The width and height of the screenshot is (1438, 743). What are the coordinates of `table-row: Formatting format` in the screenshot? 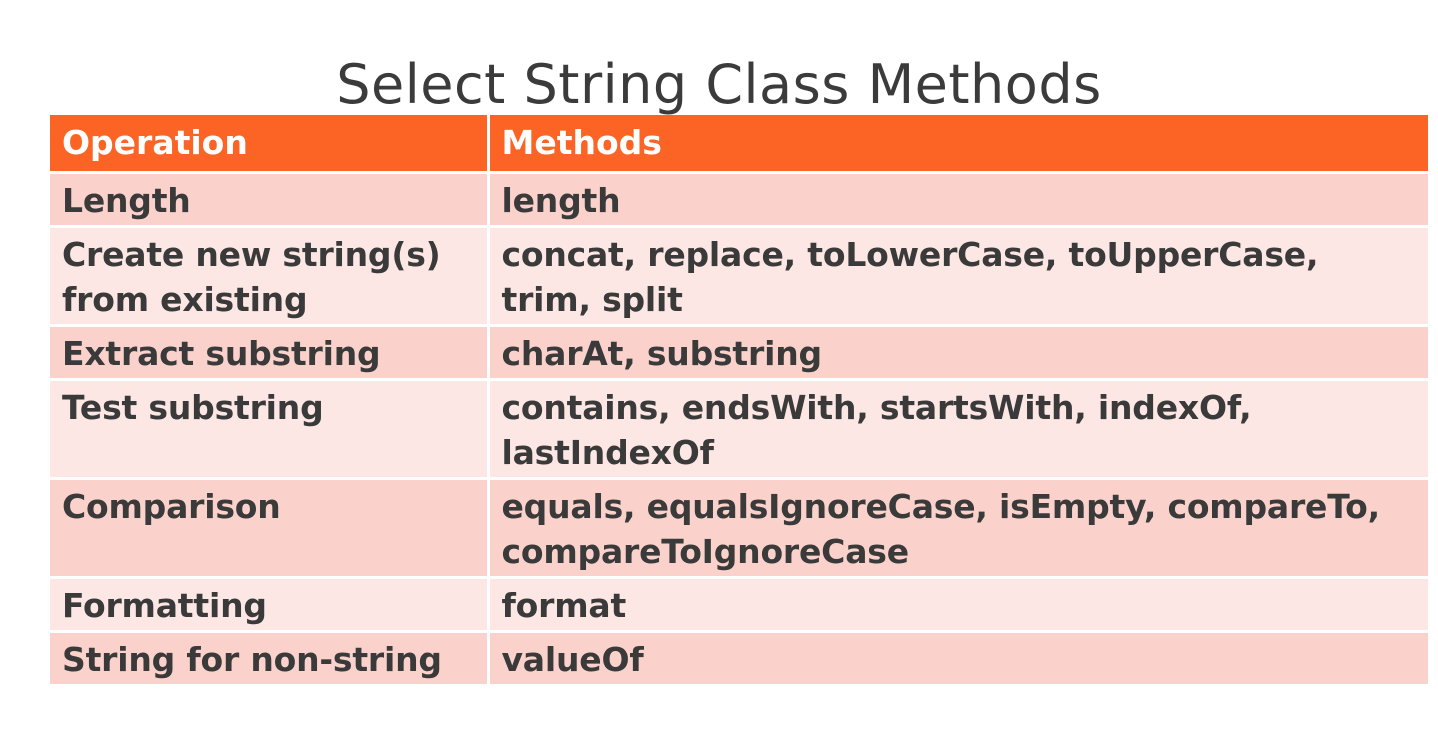 It's located at (739, 605).